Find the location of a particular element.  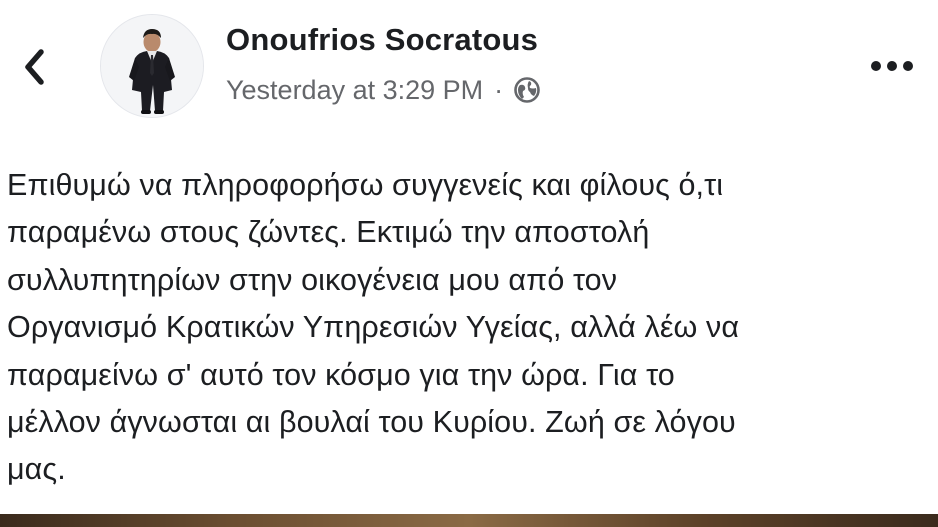

more-horizontal-icon is located at coordinates (892, 66).